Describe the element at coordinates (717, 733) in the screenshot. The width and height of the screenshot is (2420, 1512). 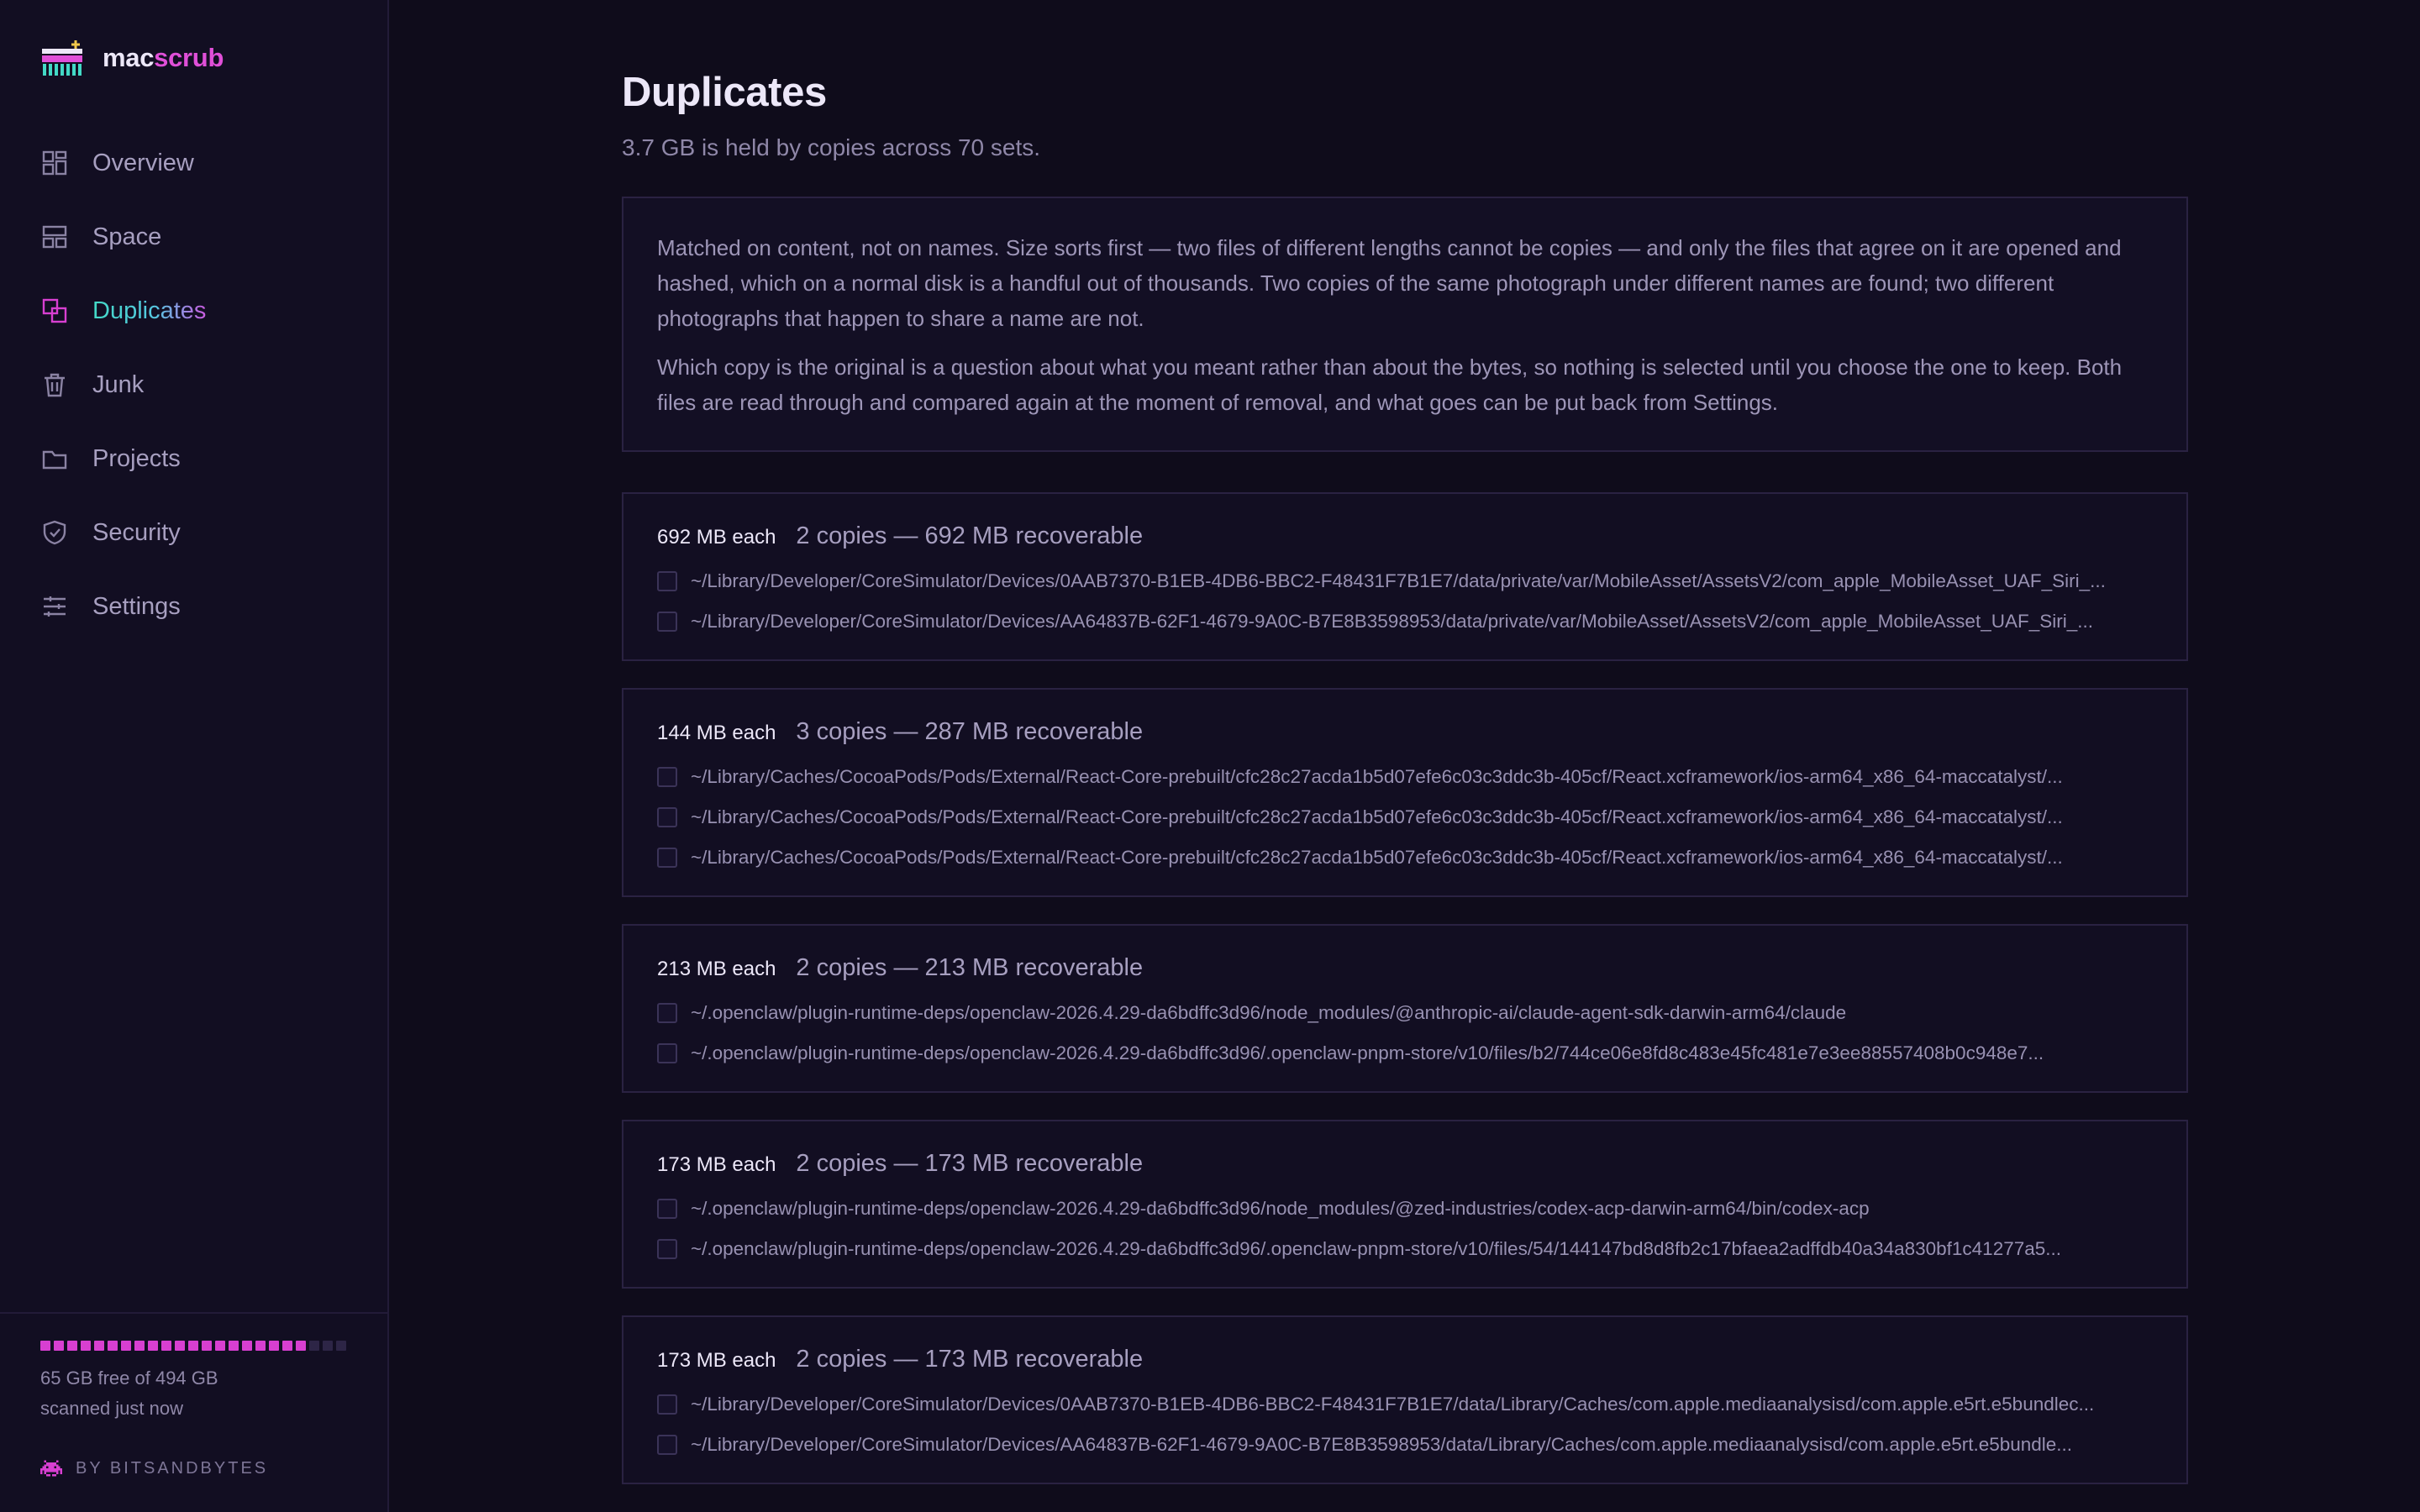
I see `set-file-size: 144 MB each` at that location.